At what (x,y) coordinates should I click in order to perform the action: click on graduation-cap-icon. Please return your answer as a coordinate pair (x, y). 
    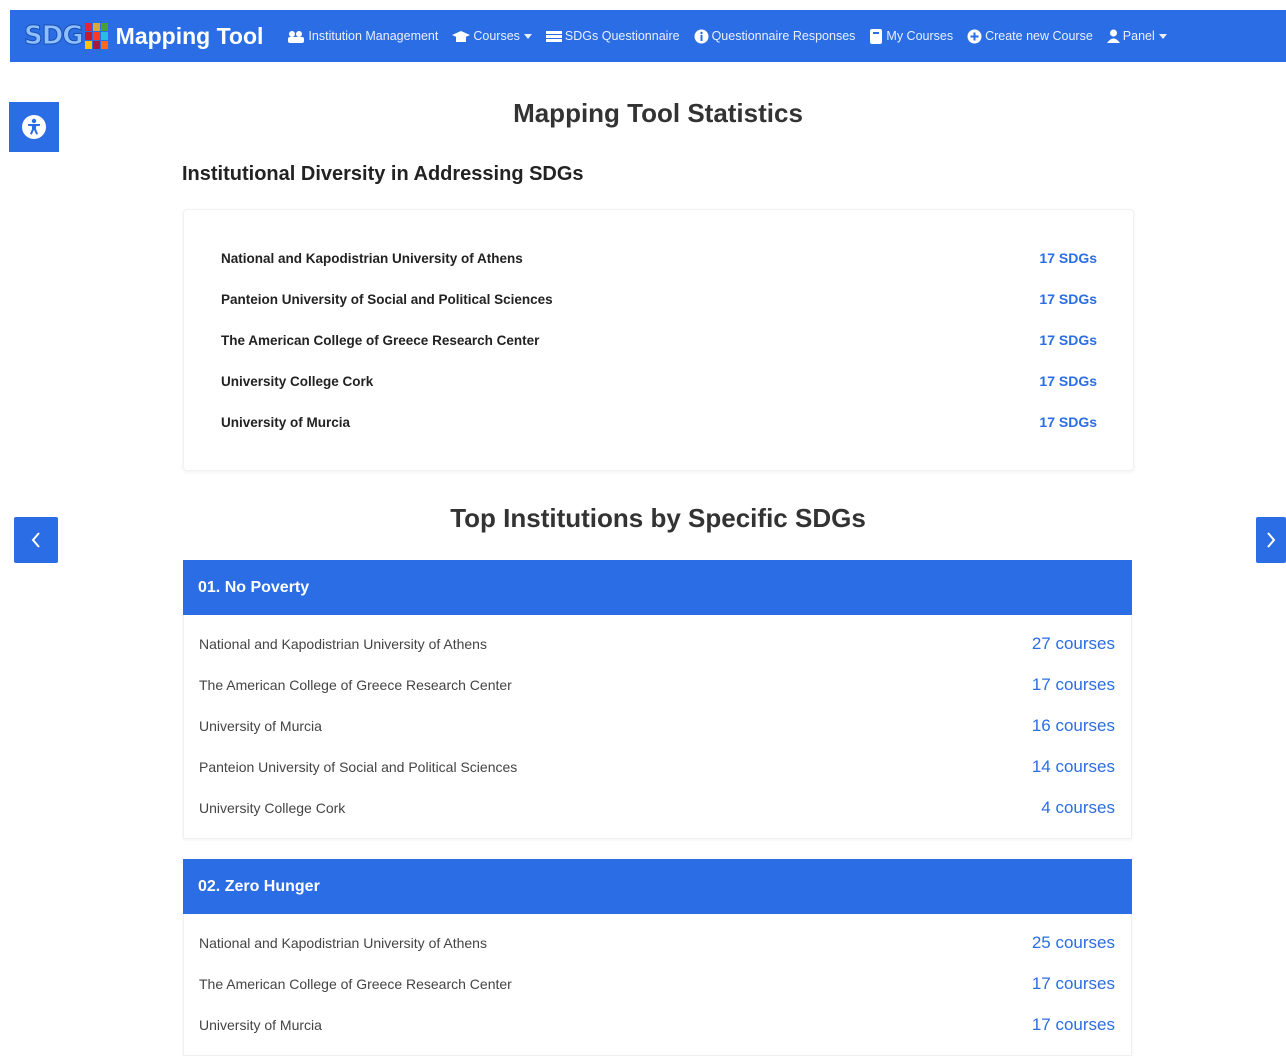
    Looking at the image, I should click on (461, 36).